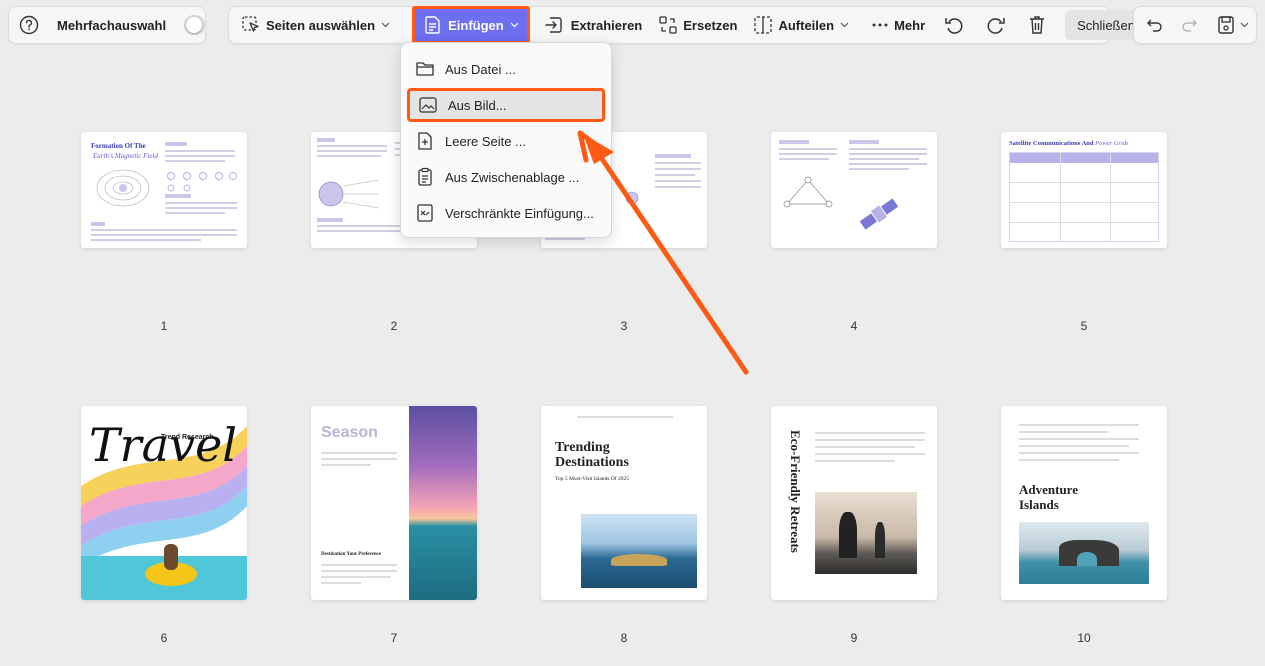 This screenshot has width=1265, height=666. I want to click on page-thumbnail-10: Adventure Islands, so click(1084, 503).